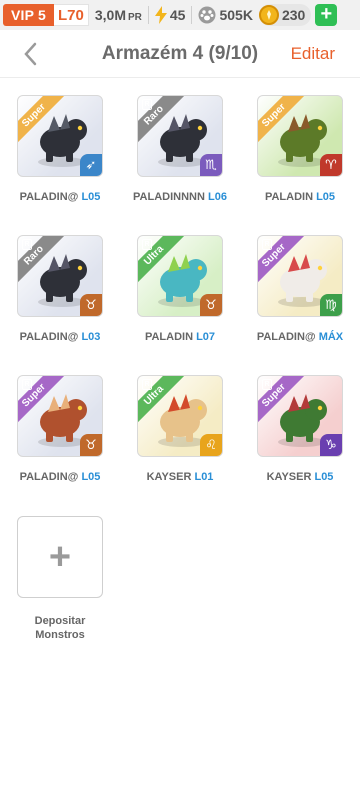 Image resolution: width=360 pixels, height=800 pixels. I want to click on energy-value: 45, so click(177, 15).